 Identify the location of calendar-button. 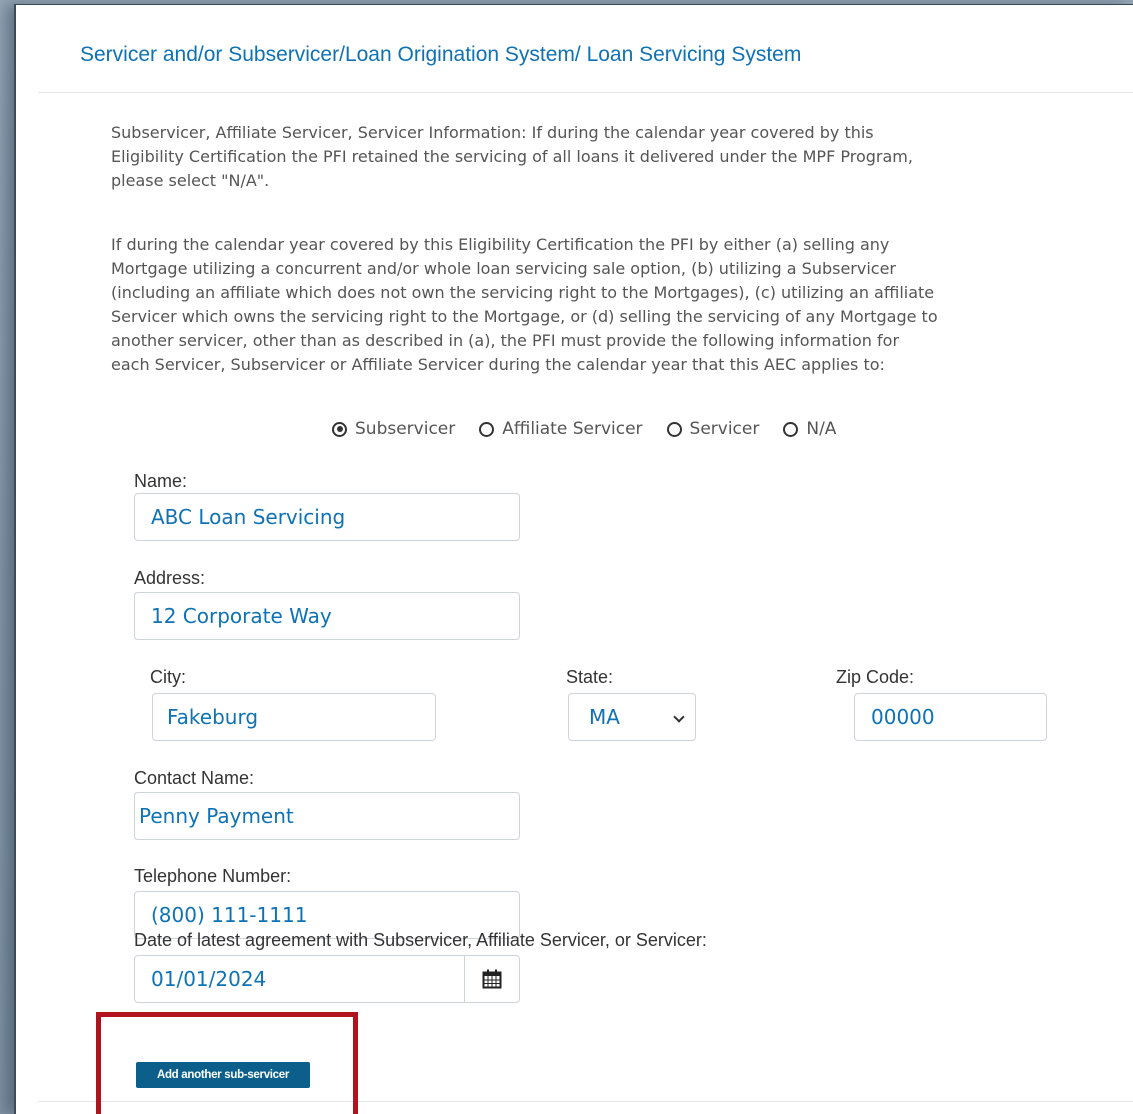
(492, 979).